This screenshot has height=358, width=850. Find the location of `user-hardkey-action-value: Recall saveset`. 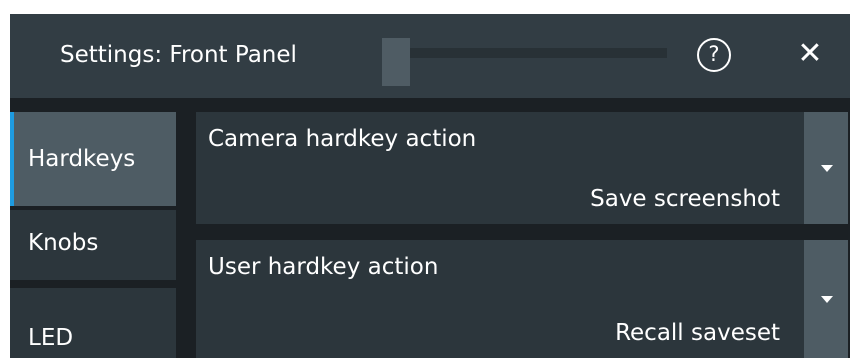

user-hardkey-action-value: Recall saveset is located at coordinates (697, 333).